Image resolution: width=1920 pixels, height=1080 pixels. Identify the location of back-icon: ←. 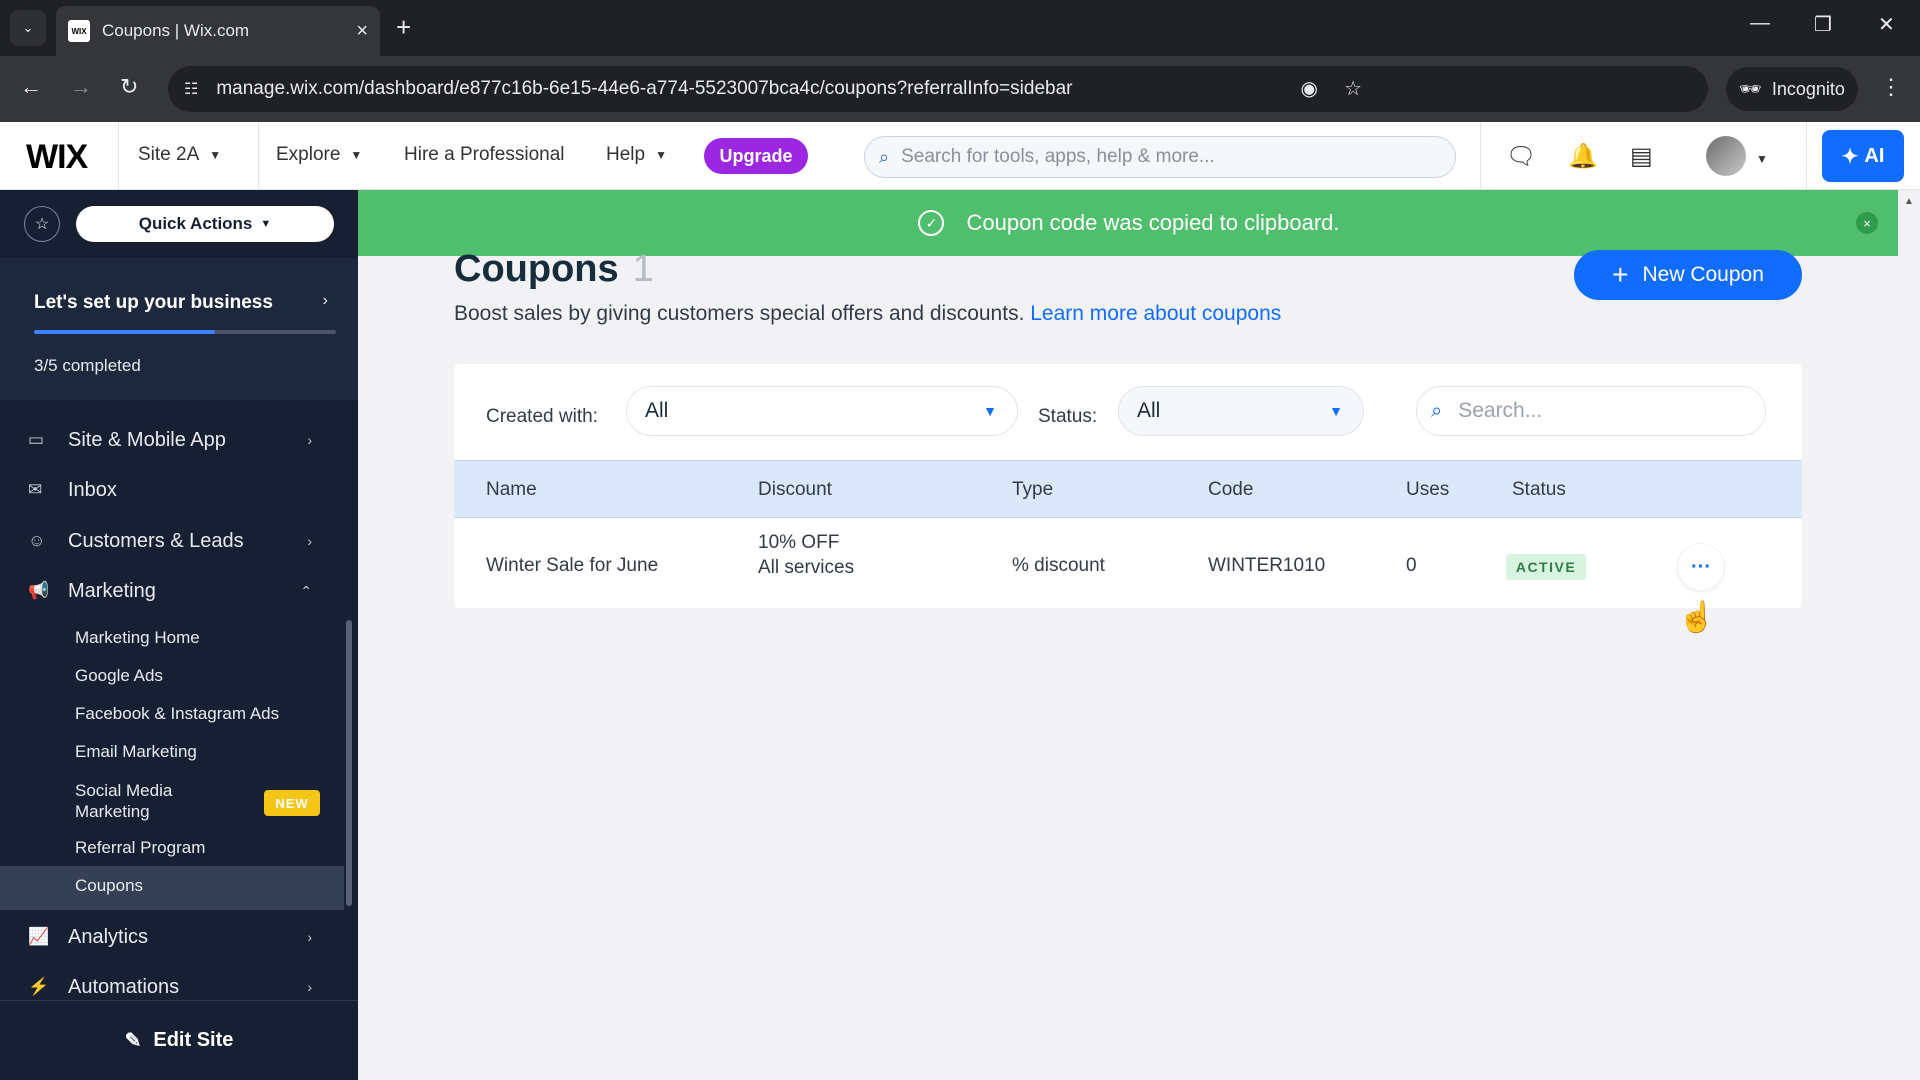
(31, 87).